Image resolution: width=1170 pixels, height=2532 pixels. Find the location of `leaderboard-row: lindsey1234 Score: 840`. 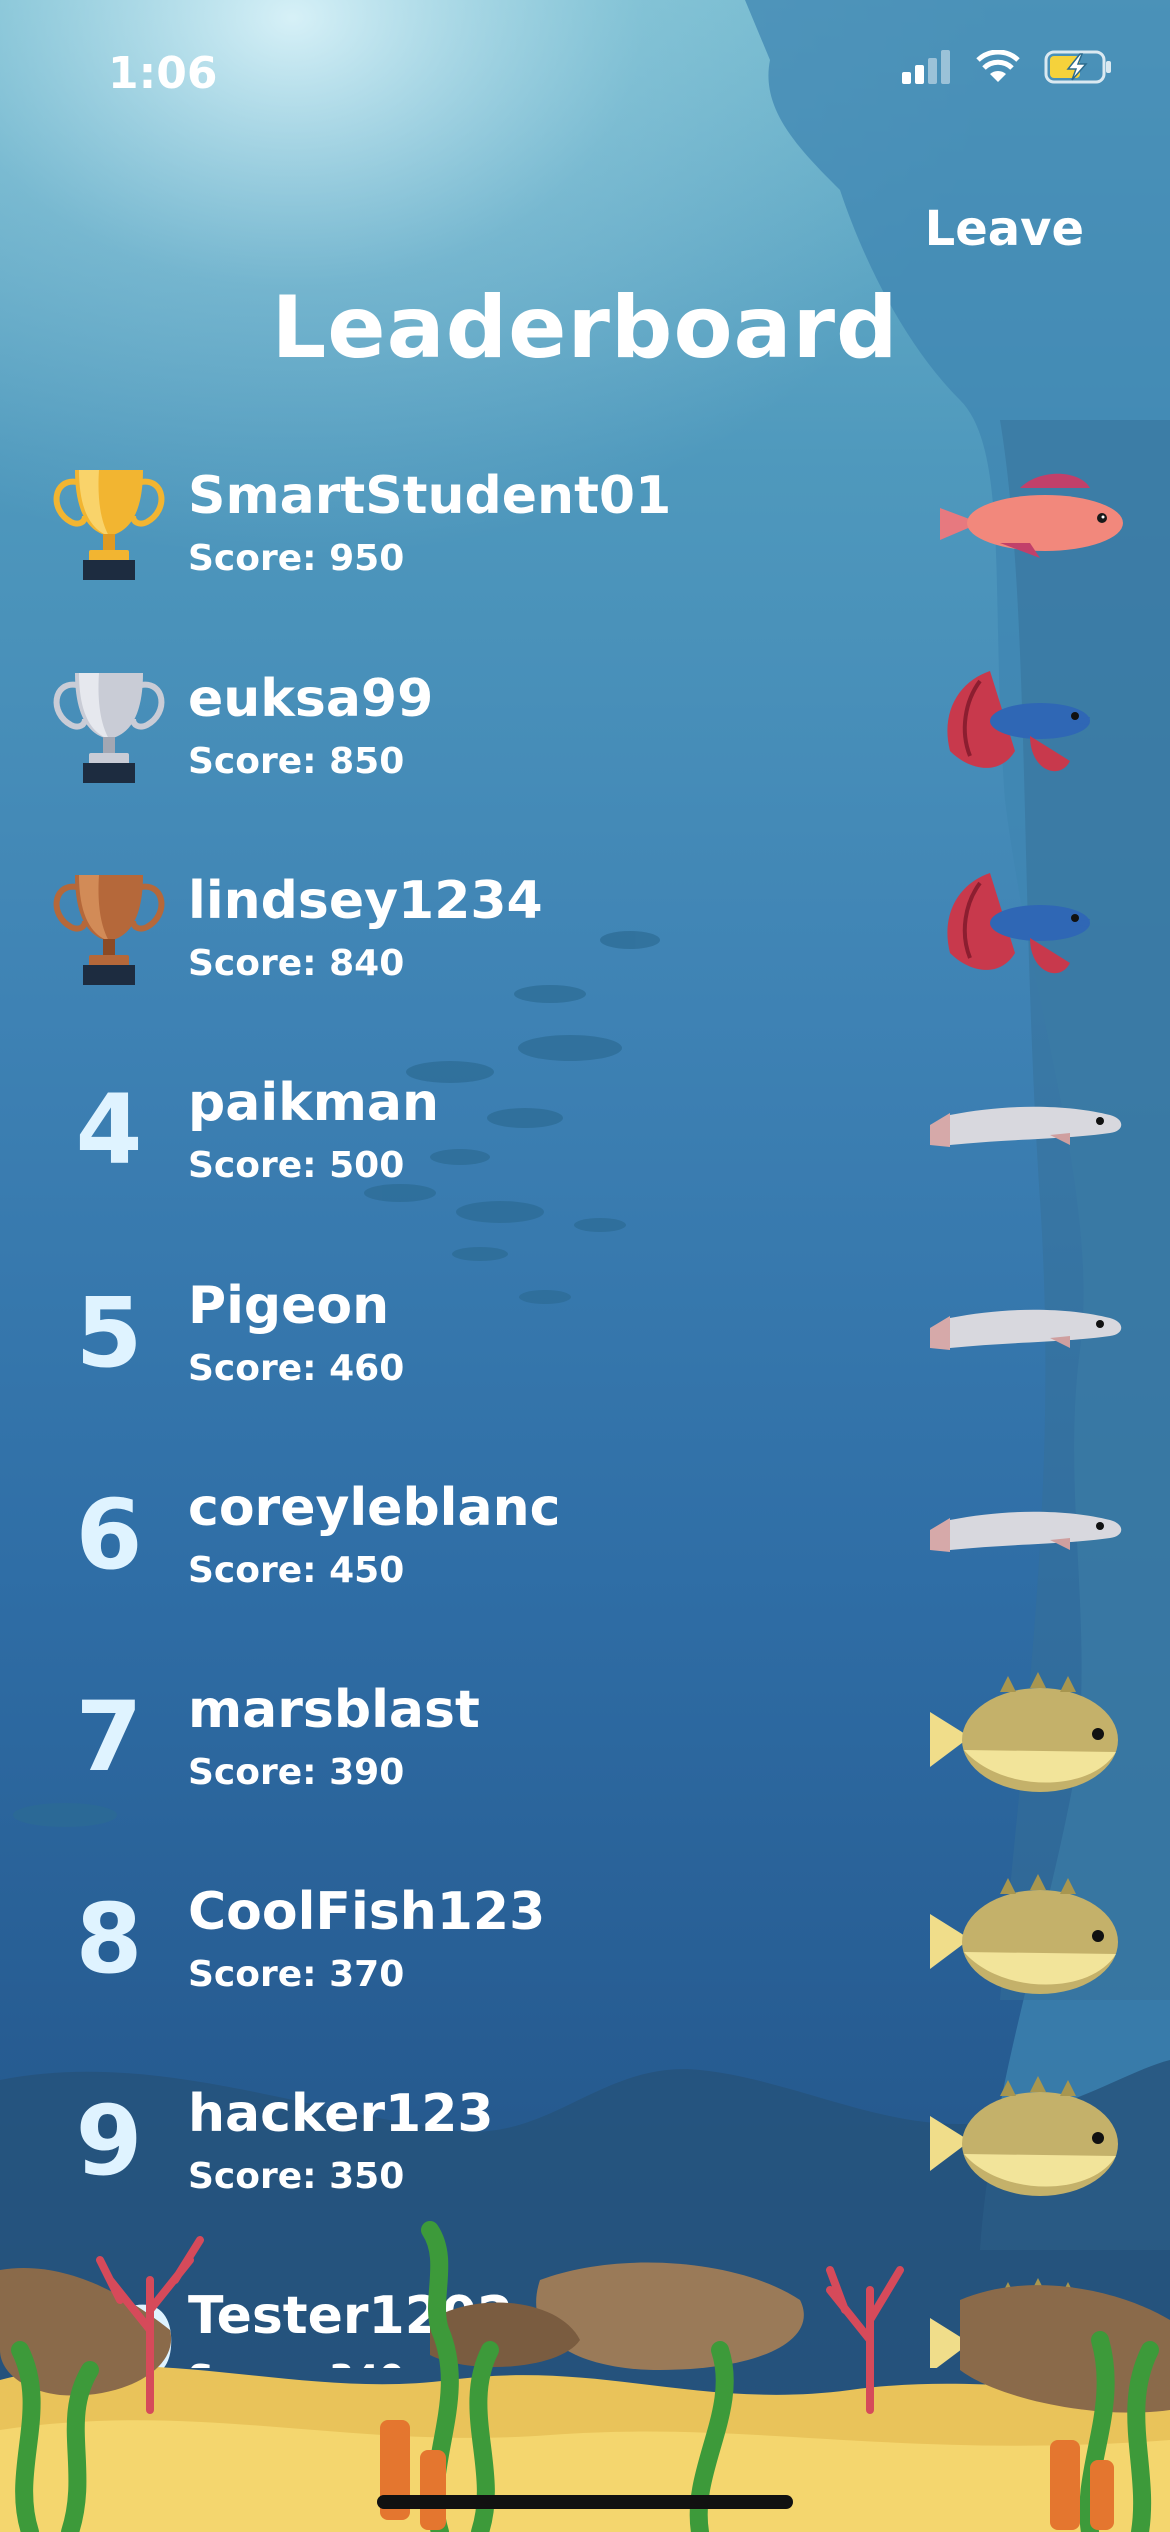

leaderboard-row: lindsey1234 Score: 840 is located at coordinates (585, 938).